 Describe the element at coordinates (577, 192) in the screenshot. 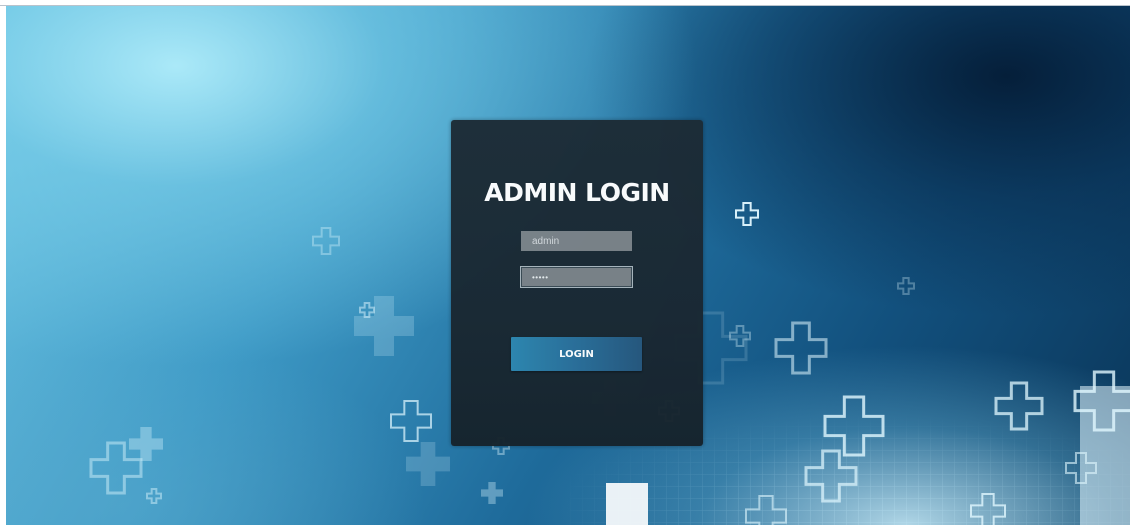

I see `page-title: ADMIN LOGIN` at that location.